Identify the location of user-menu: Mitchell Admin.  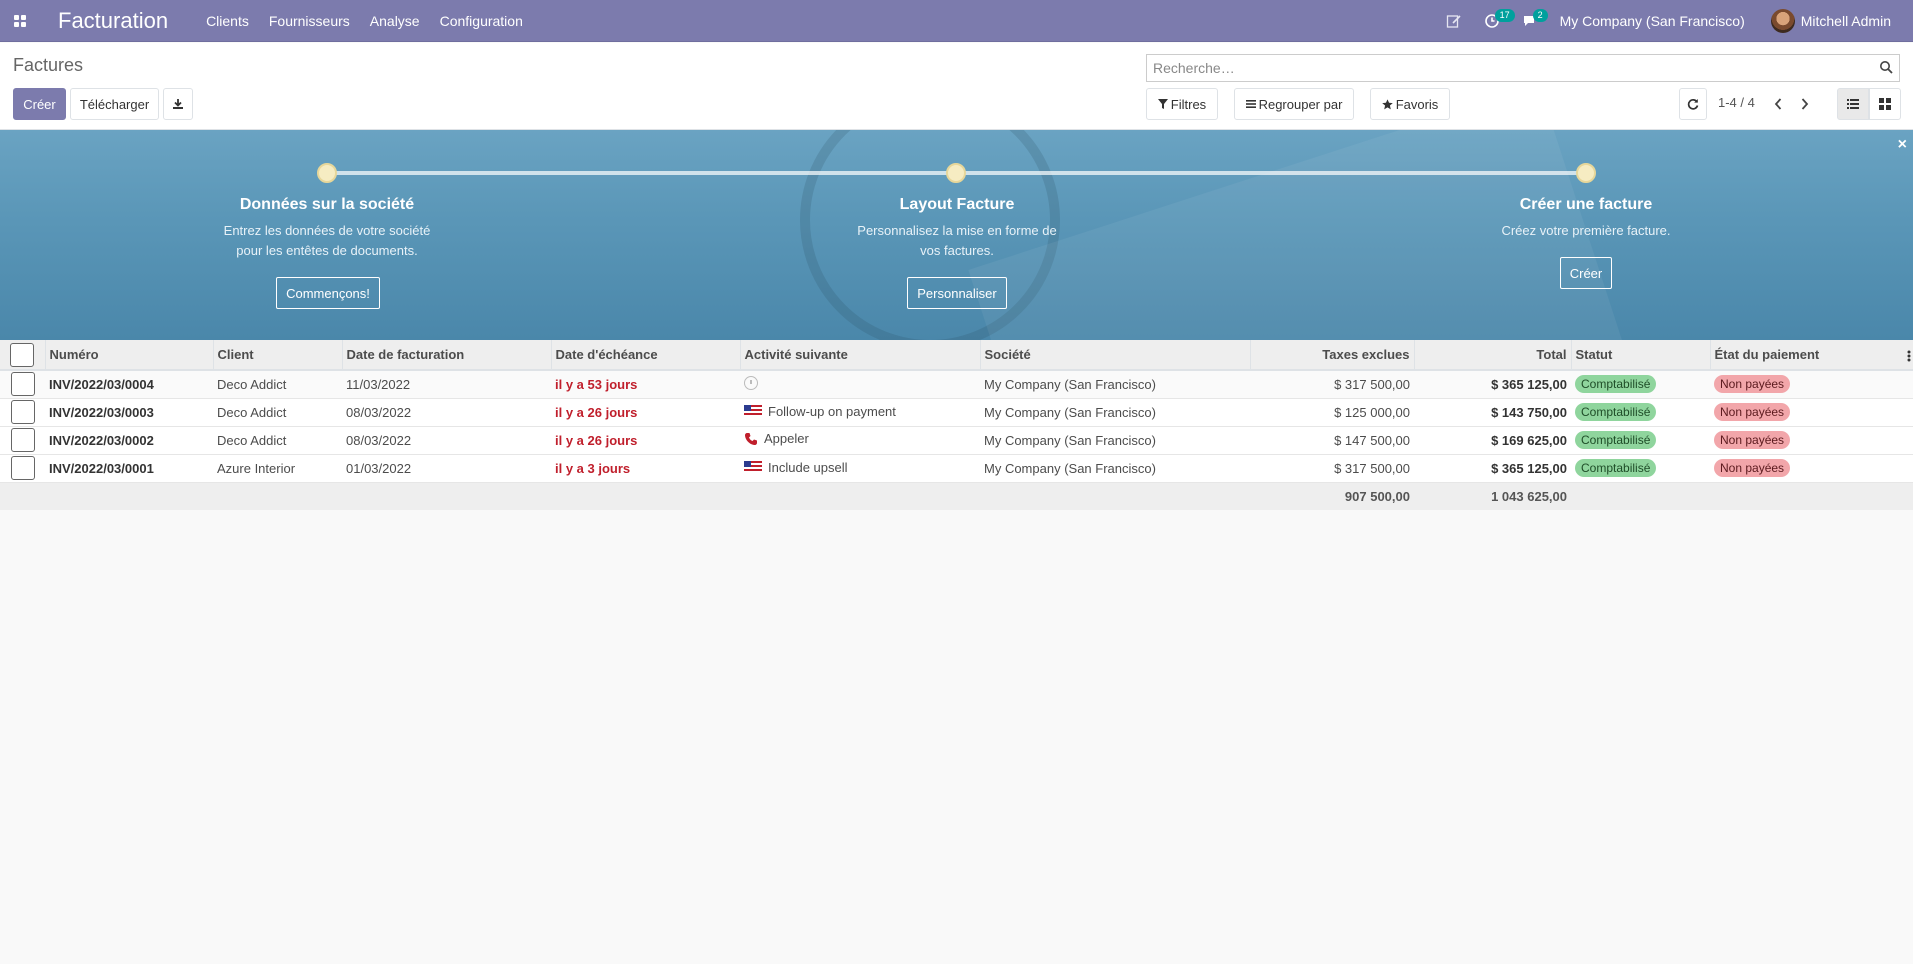
(1846, 21).